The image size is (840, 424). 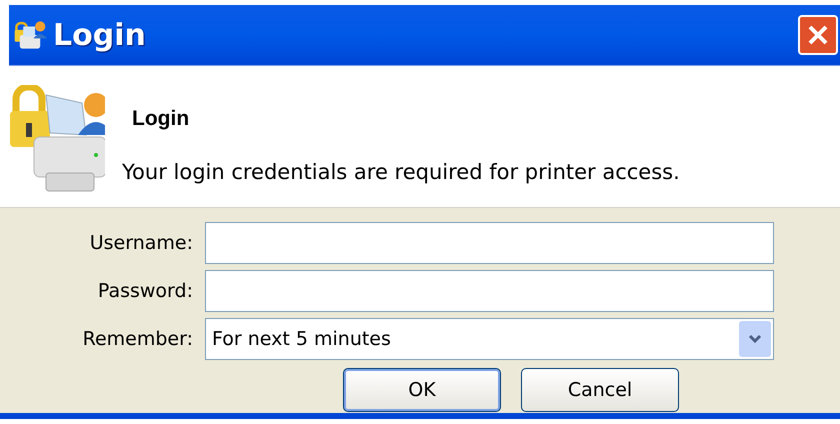 What do you see at coordinates (489, 339) in the screenshot?
I see `remember-dropdown: For next 5 minutes` at bounding box center [489, 339].